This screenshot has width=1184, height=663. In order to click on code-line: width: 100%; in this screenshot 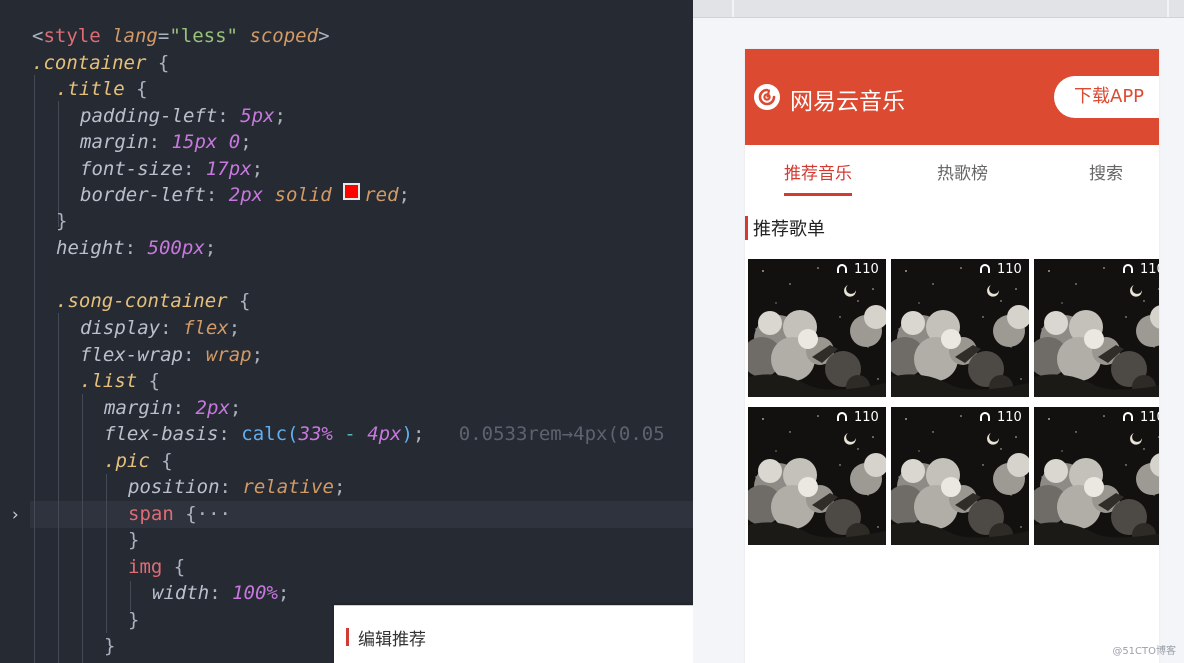, I will do `click(221, 593)`.